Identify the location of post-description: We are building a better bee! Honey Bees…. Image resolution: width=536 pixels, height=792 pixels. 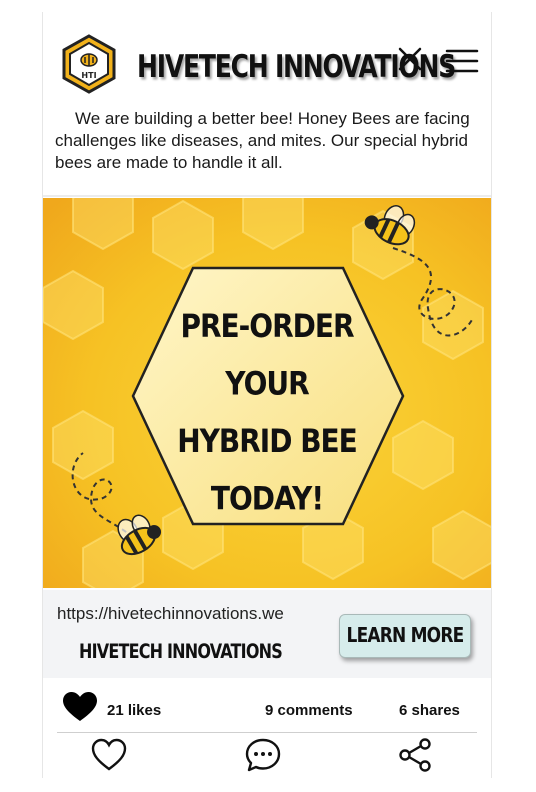
(262, 140).